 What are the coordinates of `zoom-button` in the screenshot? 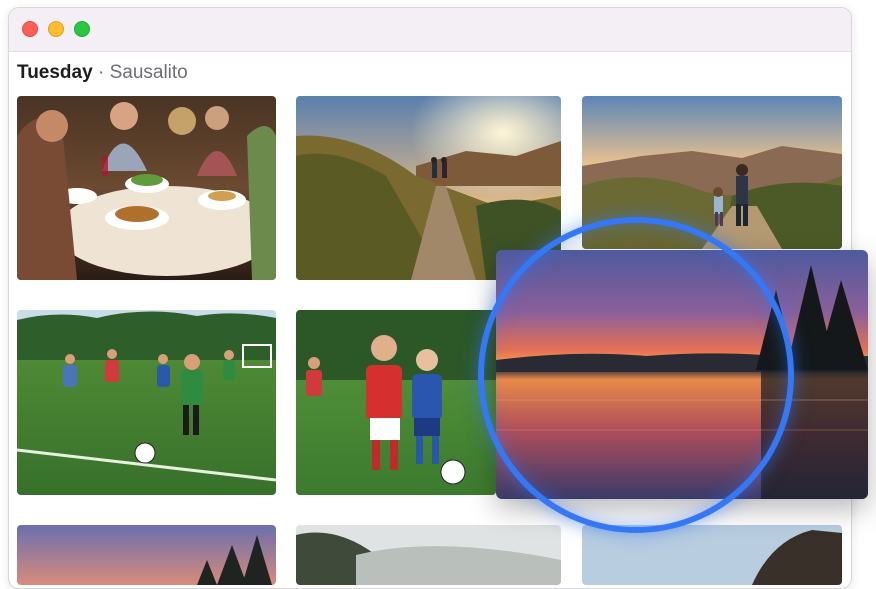 It's located at (82, 29).